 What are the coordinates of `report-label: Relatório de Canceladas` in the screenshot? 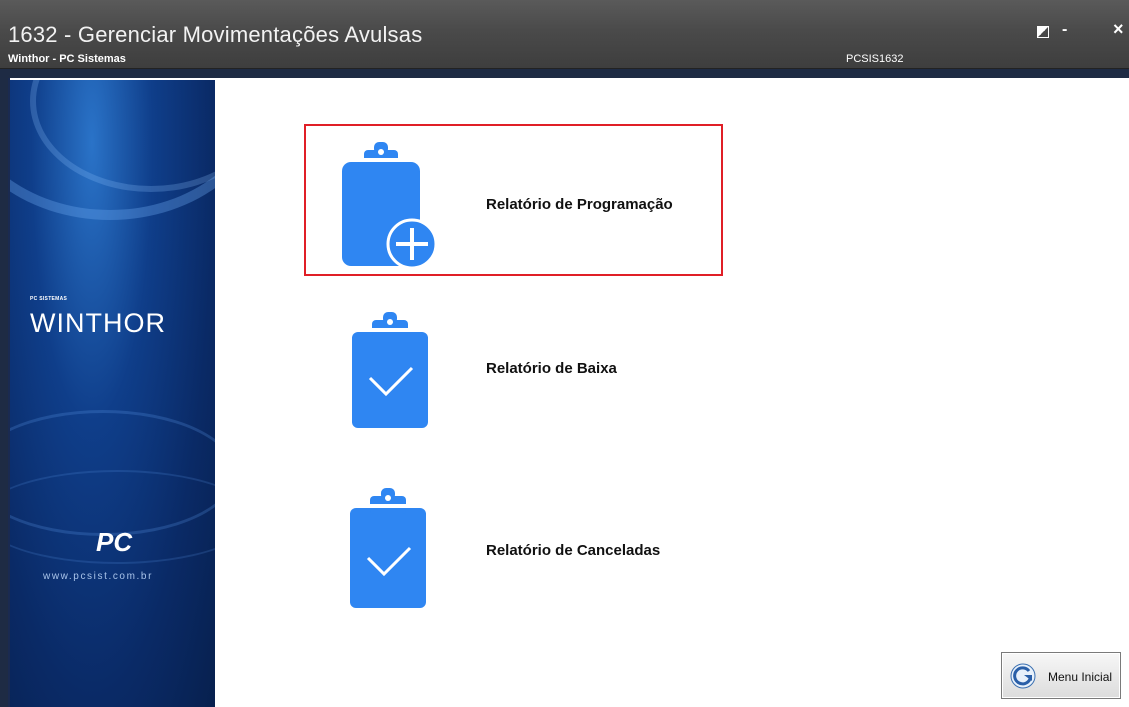 It's located at (573, 550).